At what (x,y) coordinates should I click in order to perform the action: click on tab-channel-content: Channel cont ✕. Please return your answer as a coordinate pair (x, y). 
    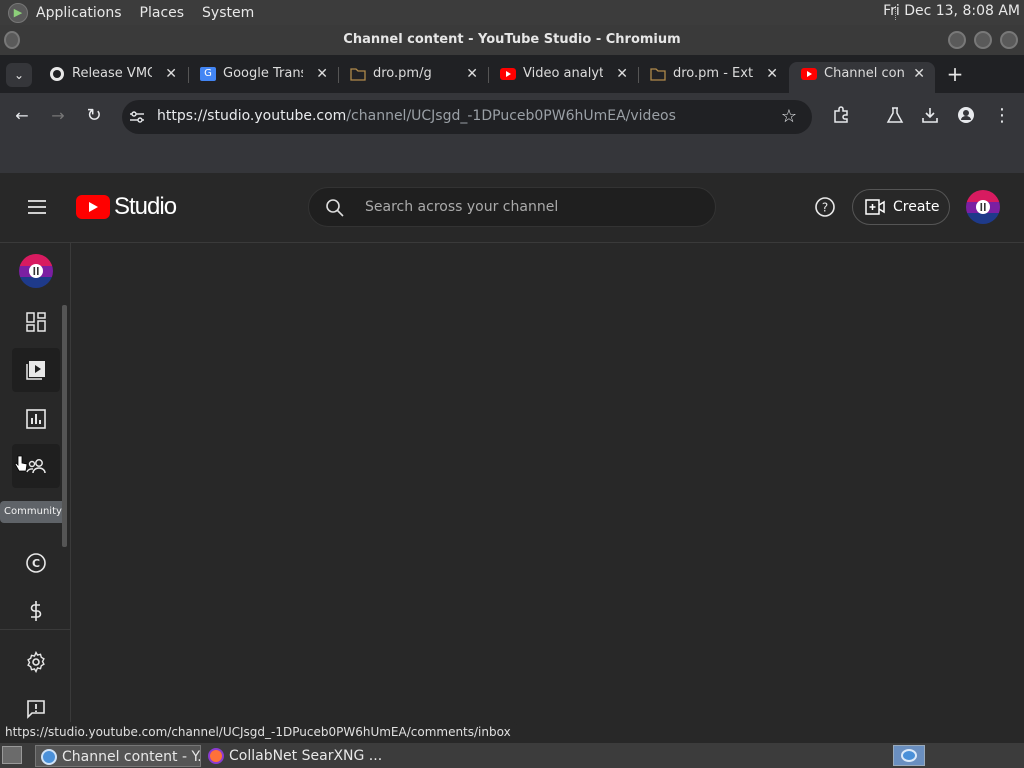
    Looking at the image, I should click on (862, 77).